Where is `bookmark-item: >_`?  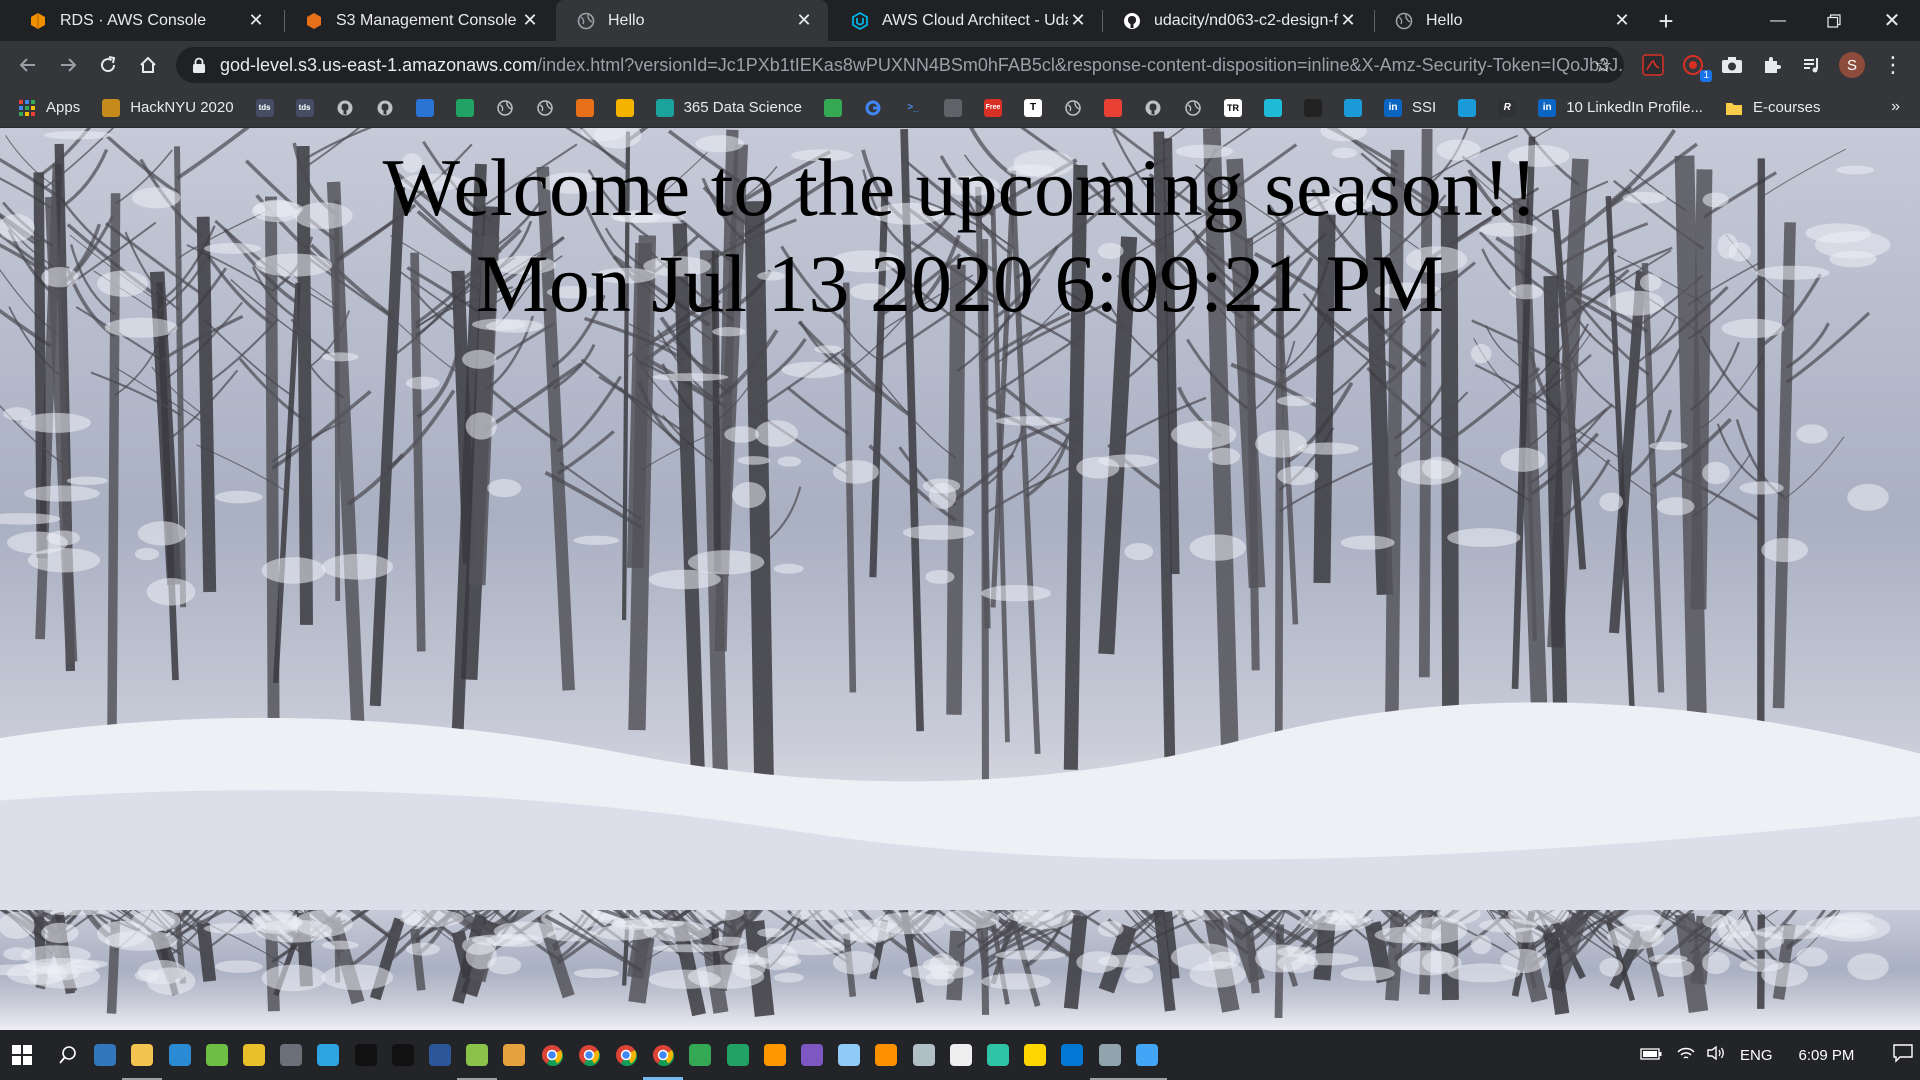
bookmark-item: >_ is located at coordinates (913, 108).